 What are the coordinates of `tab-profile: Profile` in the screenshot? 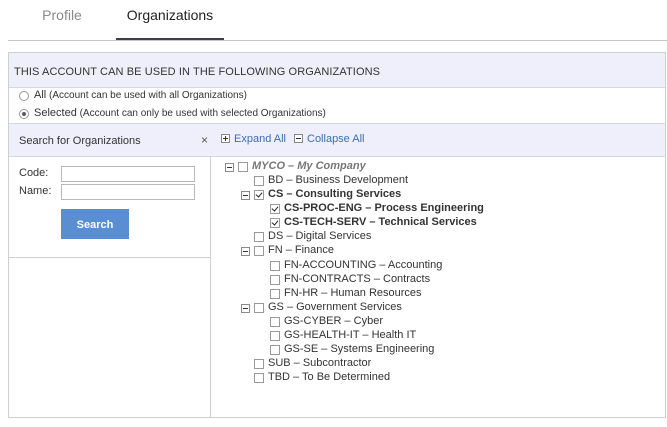 It's located at (62, 20).